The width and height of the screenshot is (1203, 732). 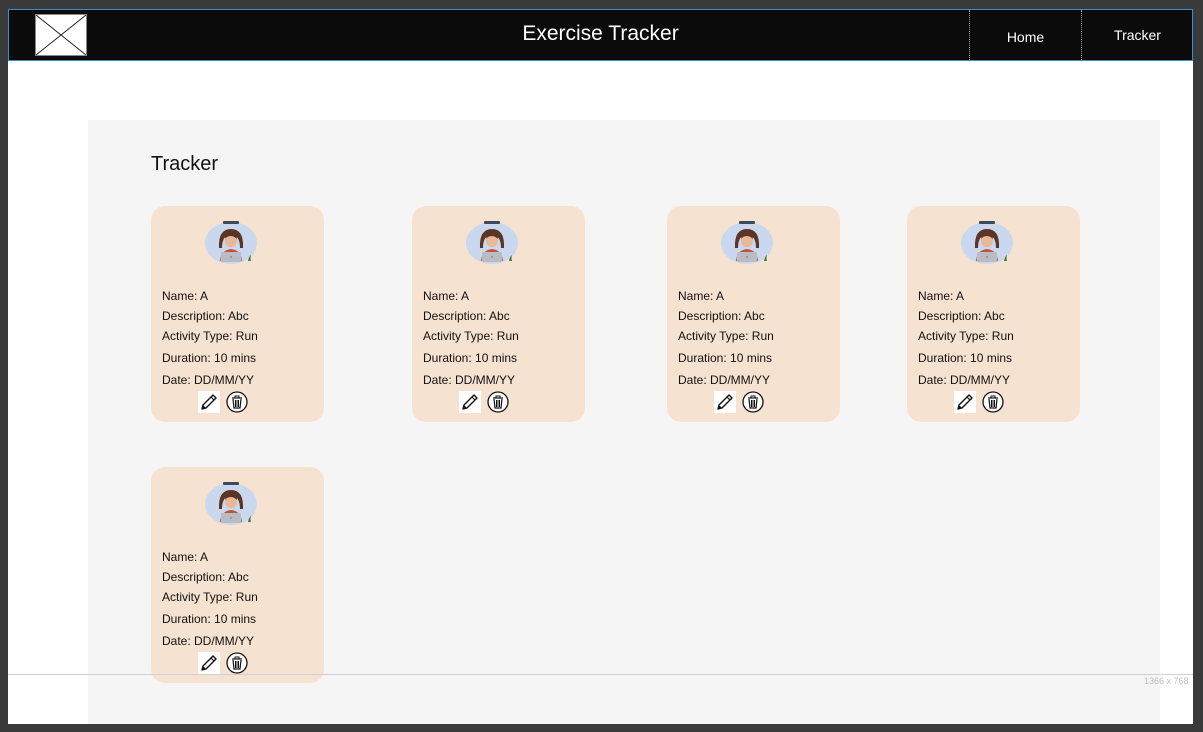 I want to click on viewport-divider, so click(x=600, y=674).